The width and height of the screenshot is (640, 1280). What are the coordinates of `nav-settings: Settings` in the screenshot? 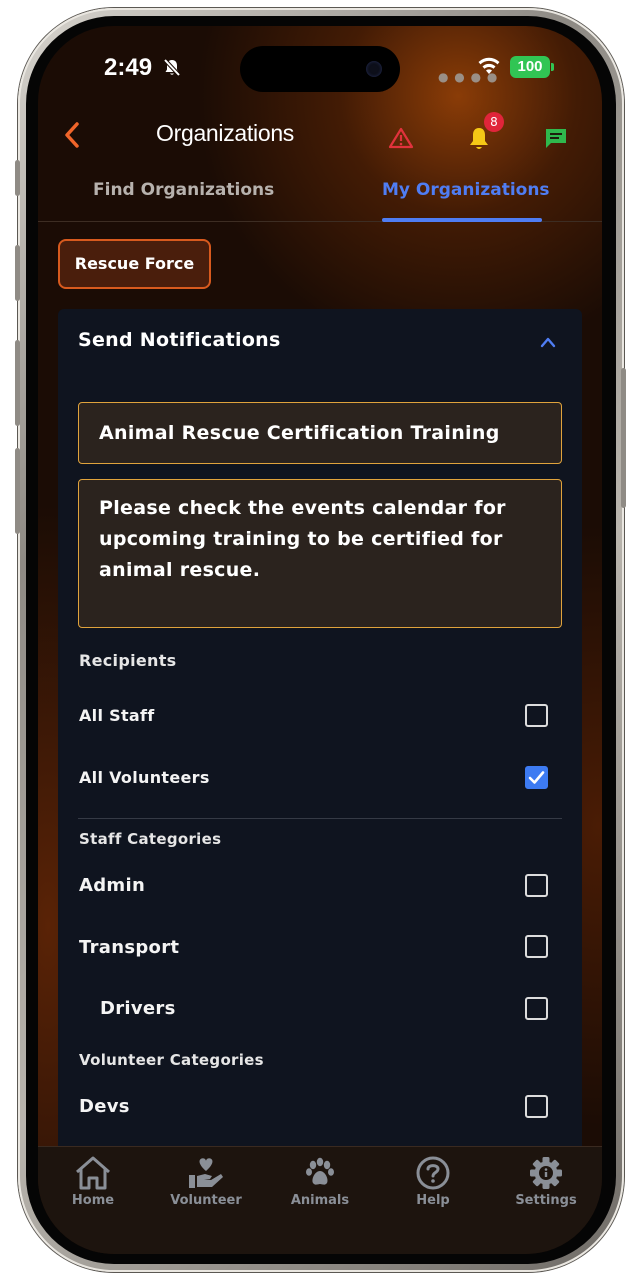 It's located at (546, 1181).